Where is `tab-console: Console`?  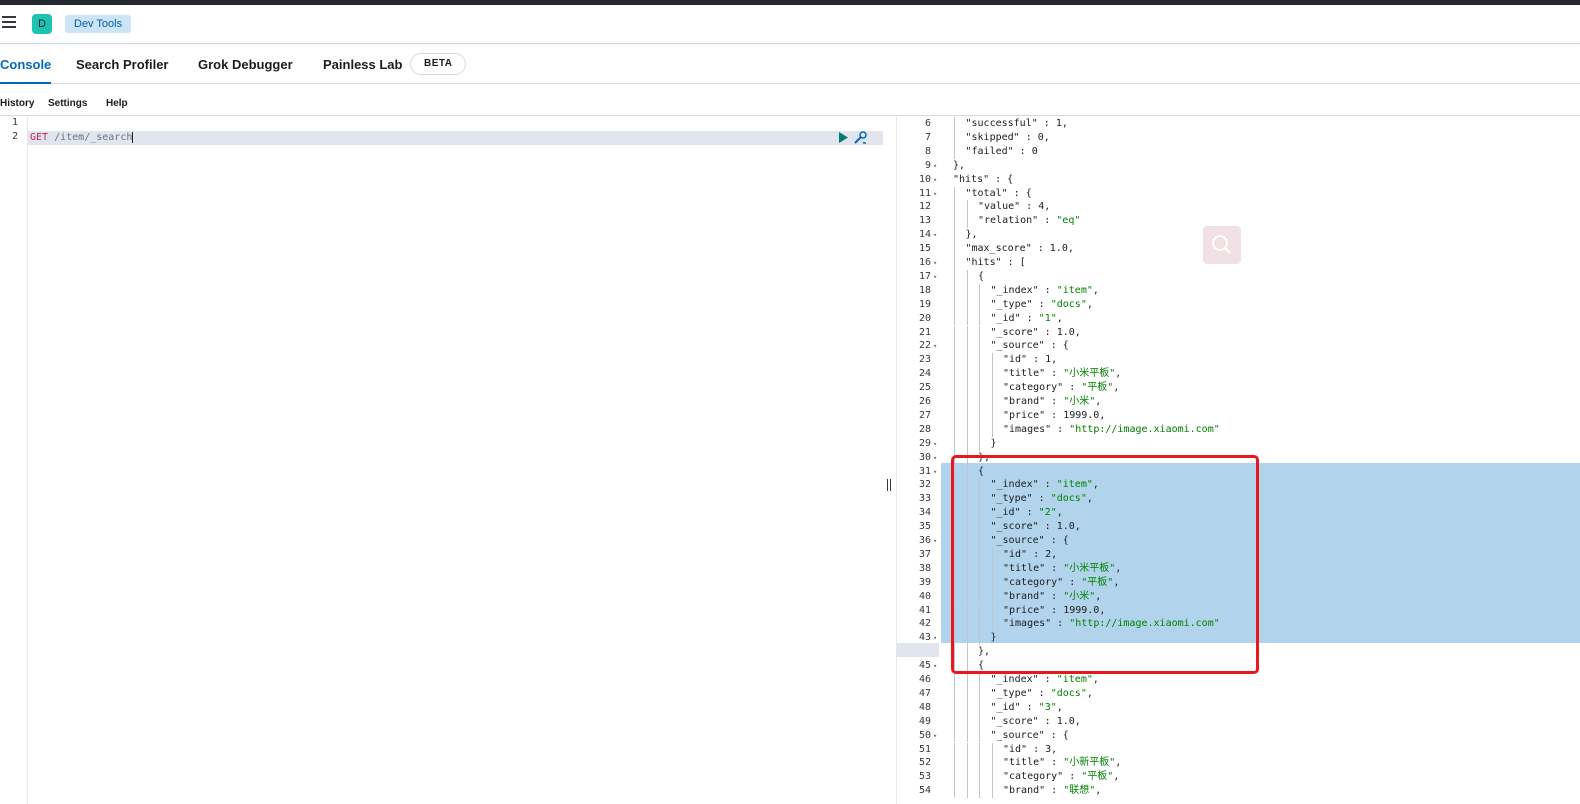
tab-console: Console is located at coordinates (26, 70).